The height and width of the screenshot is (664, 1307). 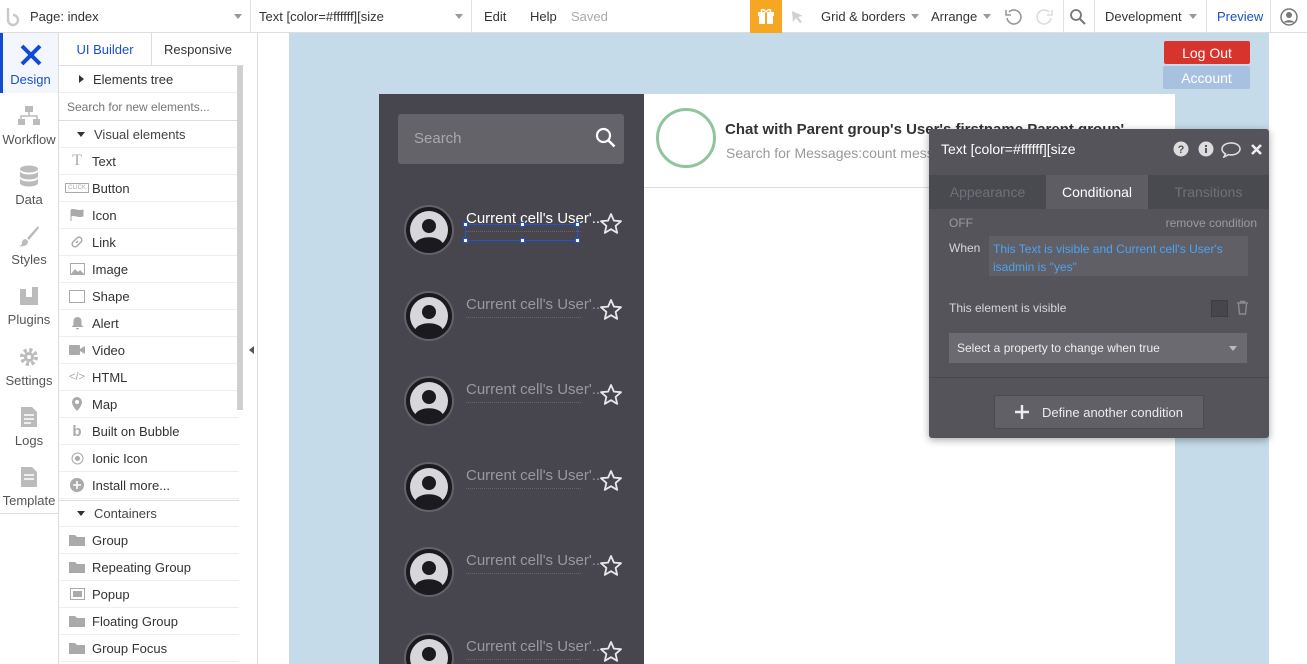 I want to click on element-item-repeating-group: Repeating Group, so click(x=149, y=567).